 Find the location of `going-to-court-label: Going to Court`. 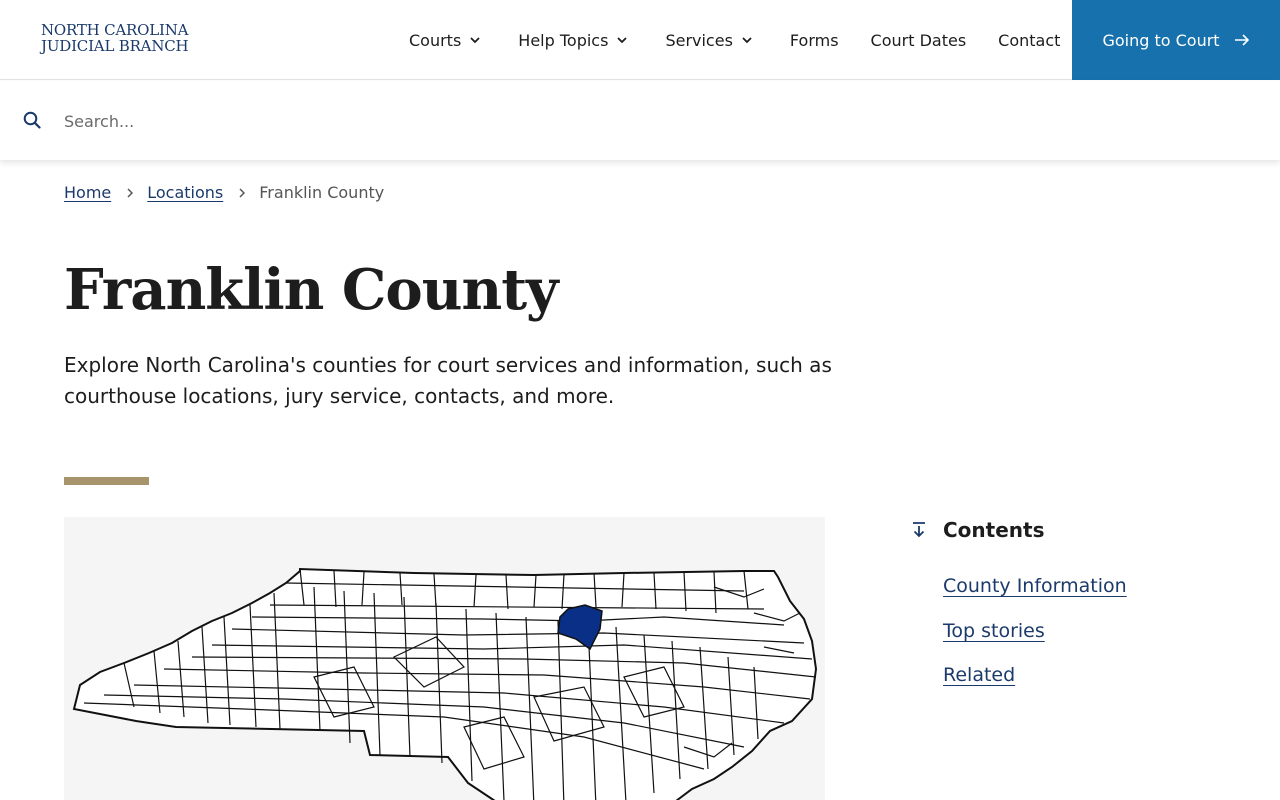

going-to-court-label: Going to Court is located at coordinates (1161, 40).